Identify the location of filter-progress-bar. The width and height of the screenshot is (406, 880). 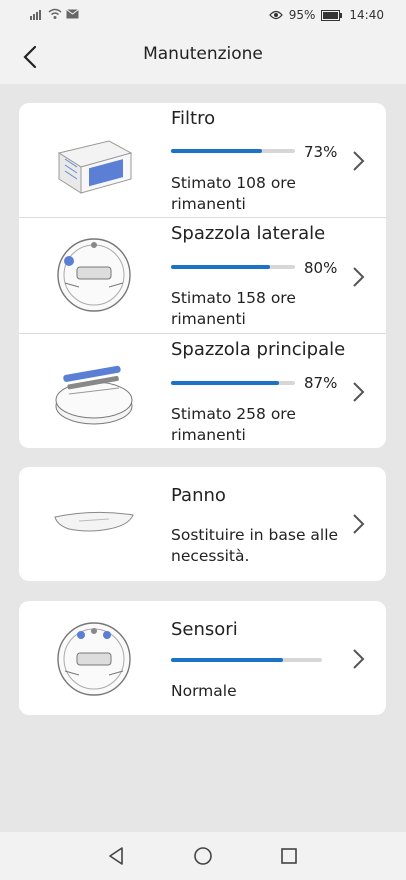
(233, 151).